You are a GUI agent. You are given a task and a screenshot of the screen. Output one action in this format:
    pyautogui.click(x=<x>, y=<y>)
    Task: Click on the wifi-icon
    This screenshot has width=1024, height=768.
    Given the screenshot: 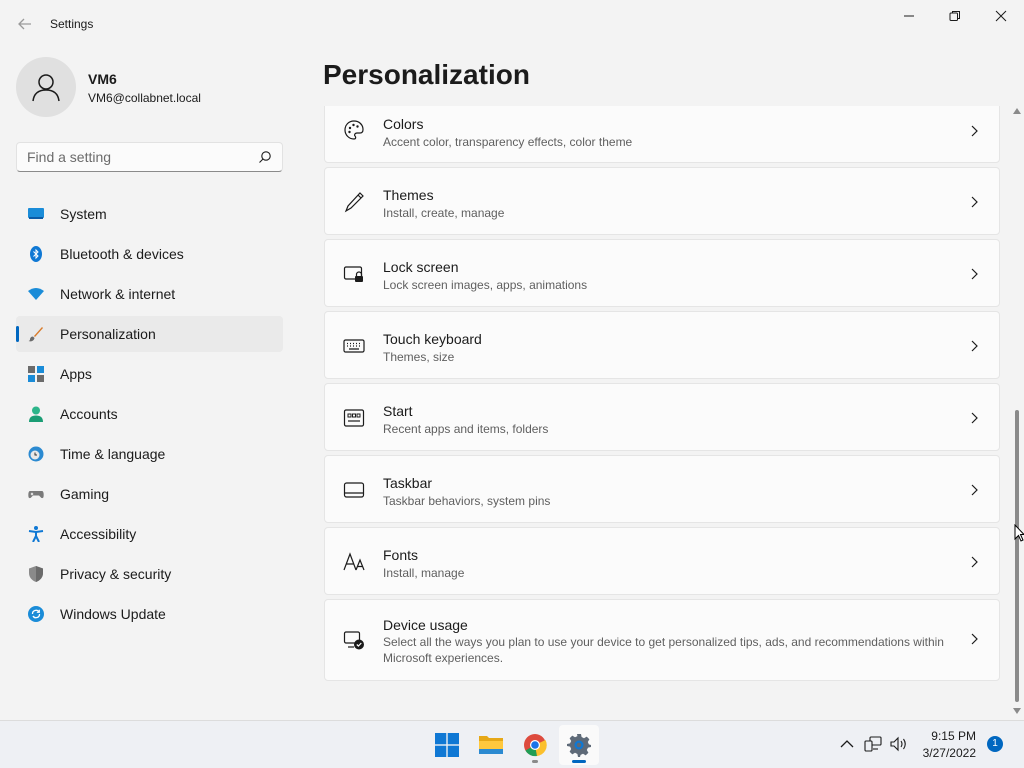 What is the action you would take?
    pyautogui.click(x=36, y=294)
    